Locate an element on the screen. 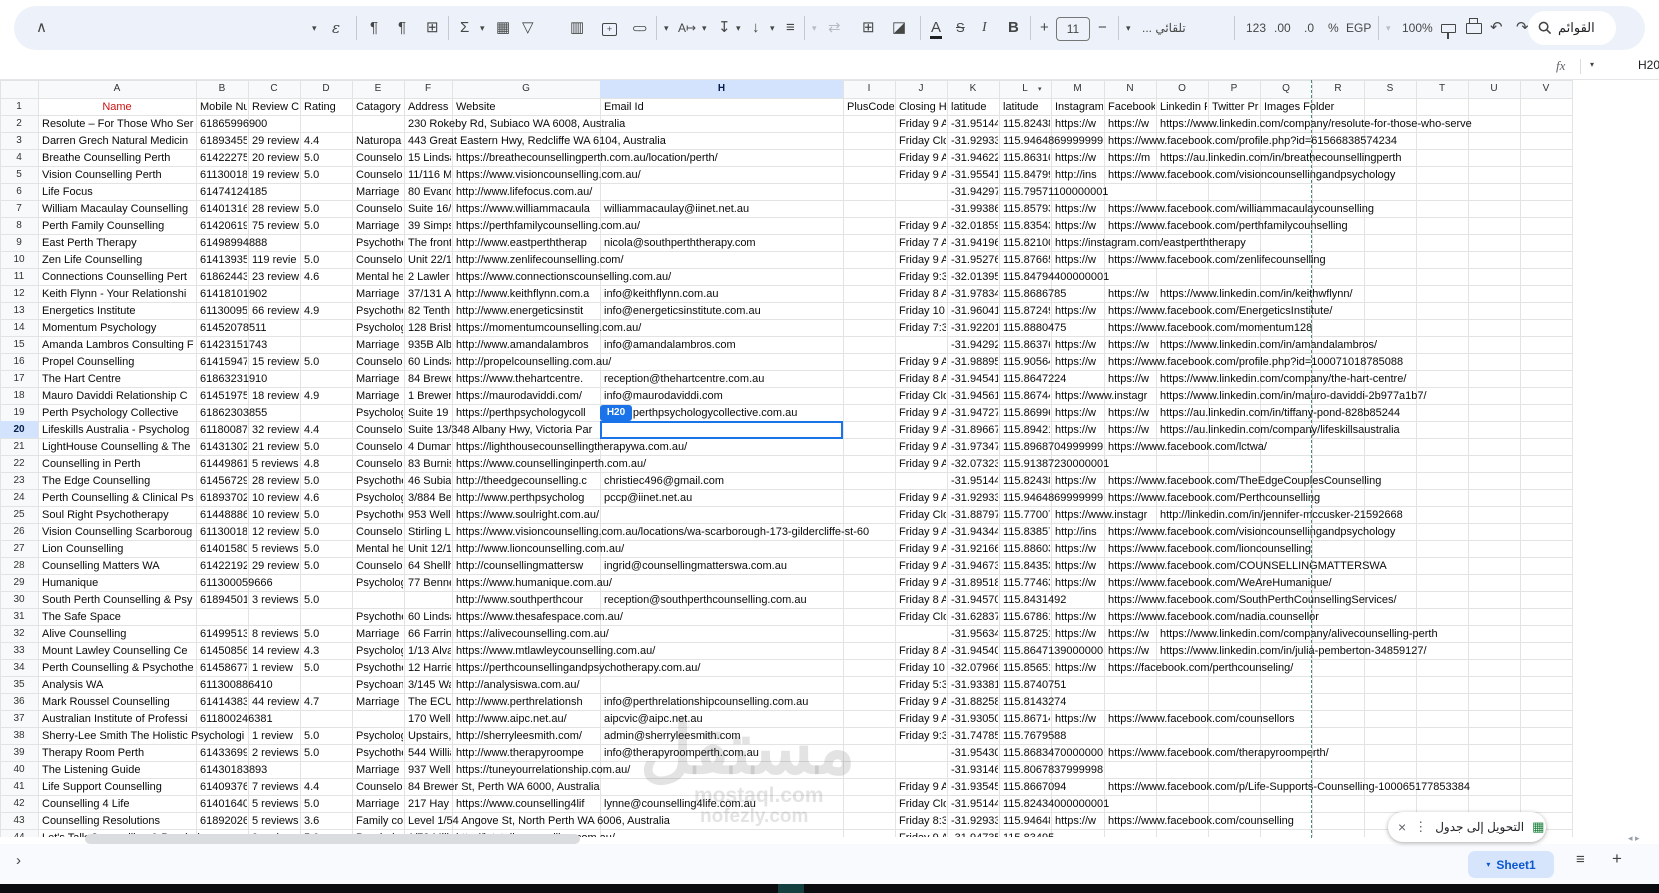 The width and height of the screenshot is (1659, 893). cell-B37: 611800246381 is located at coordinates (300, 719).